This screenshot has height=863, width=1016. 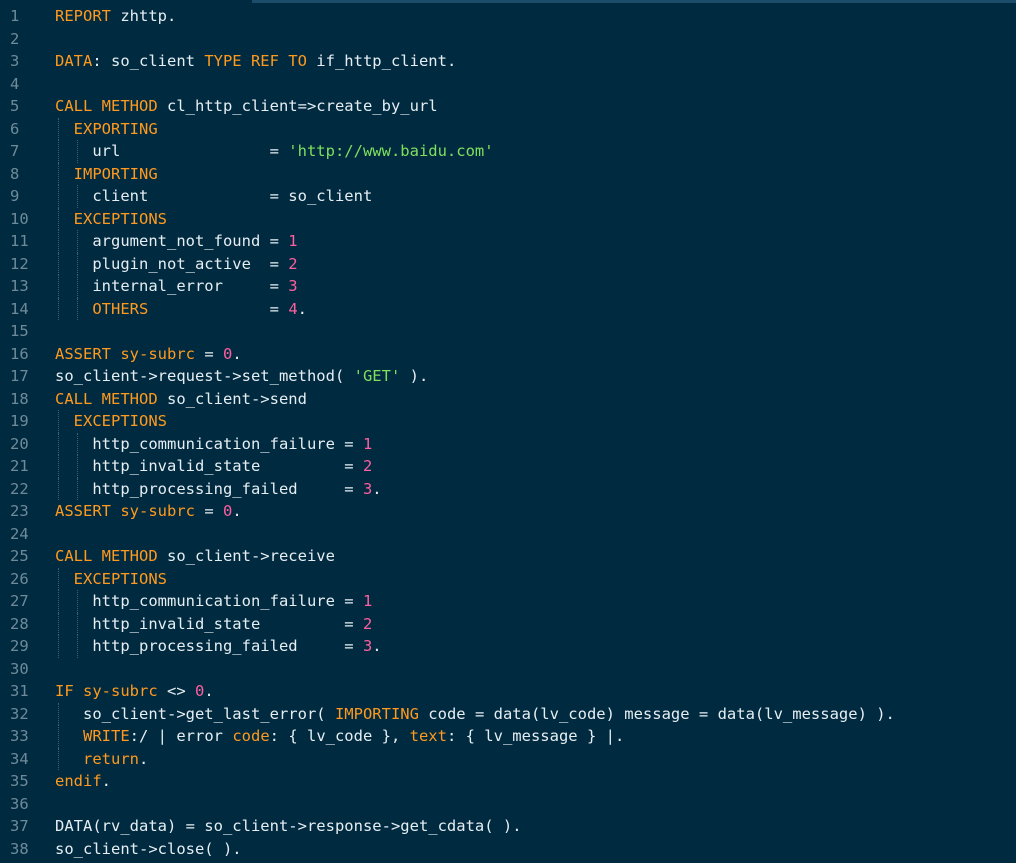 What do you see at coordinates (19, 241) in the screenshot?
I see `line-number: 11` at bounding box center [19, 241].